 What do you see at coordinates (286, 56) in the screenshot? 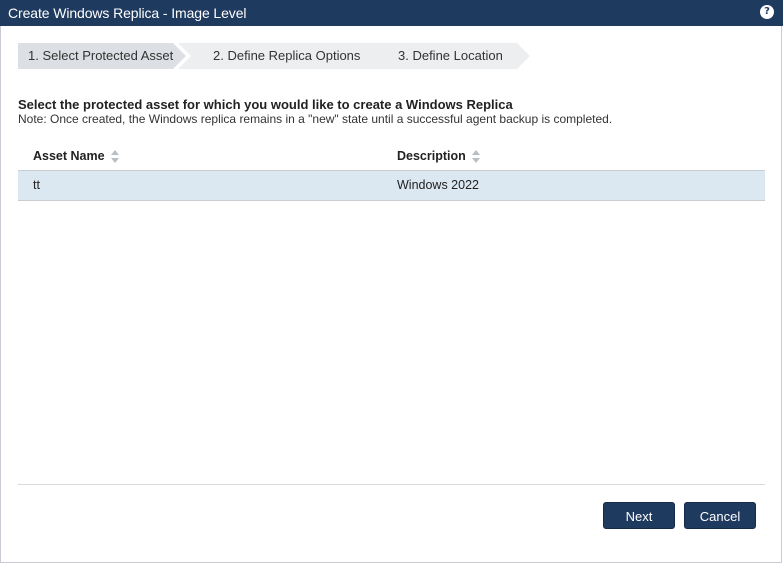
I see `wizard-step-define-replica-options: 2. Define Replica Options` at bounding box center [286, 56].